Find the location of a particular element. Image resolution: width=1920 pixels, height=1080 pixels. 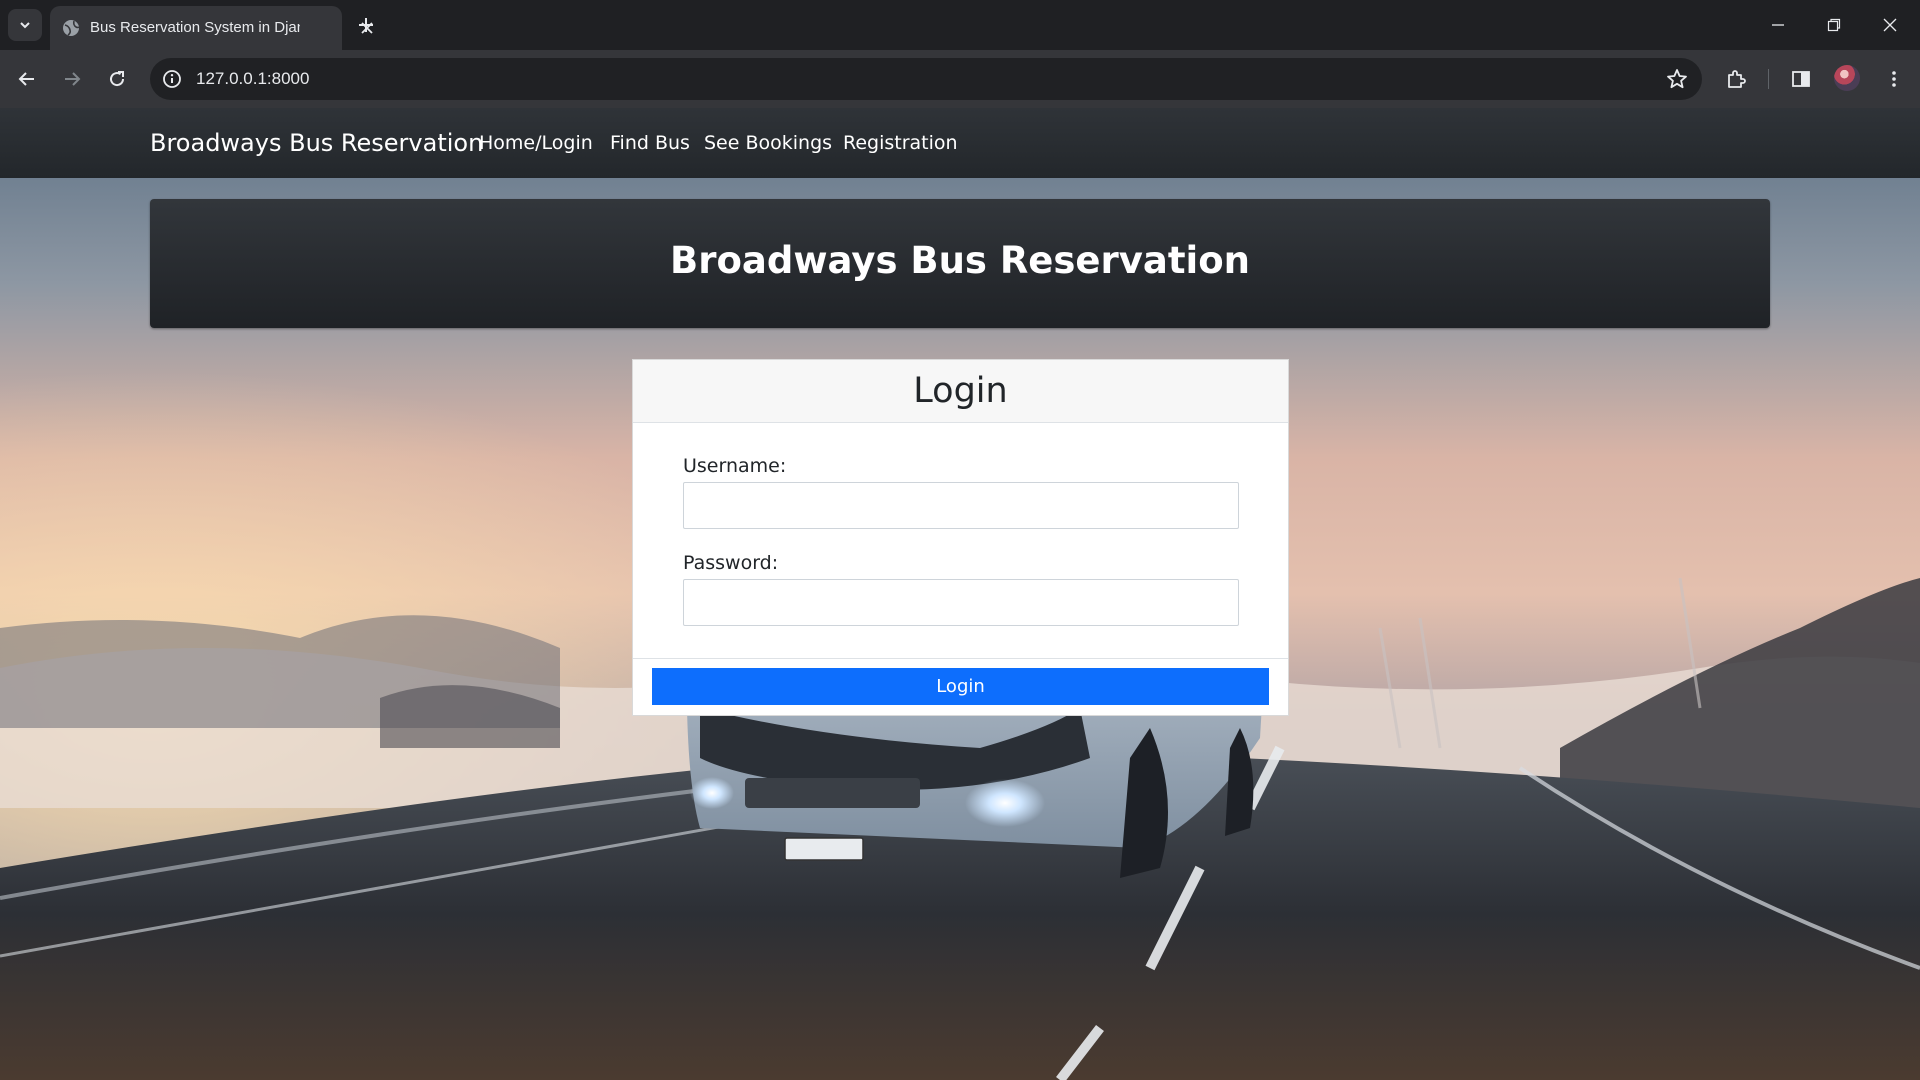

restore-button is located at coordinates (1834, 25).